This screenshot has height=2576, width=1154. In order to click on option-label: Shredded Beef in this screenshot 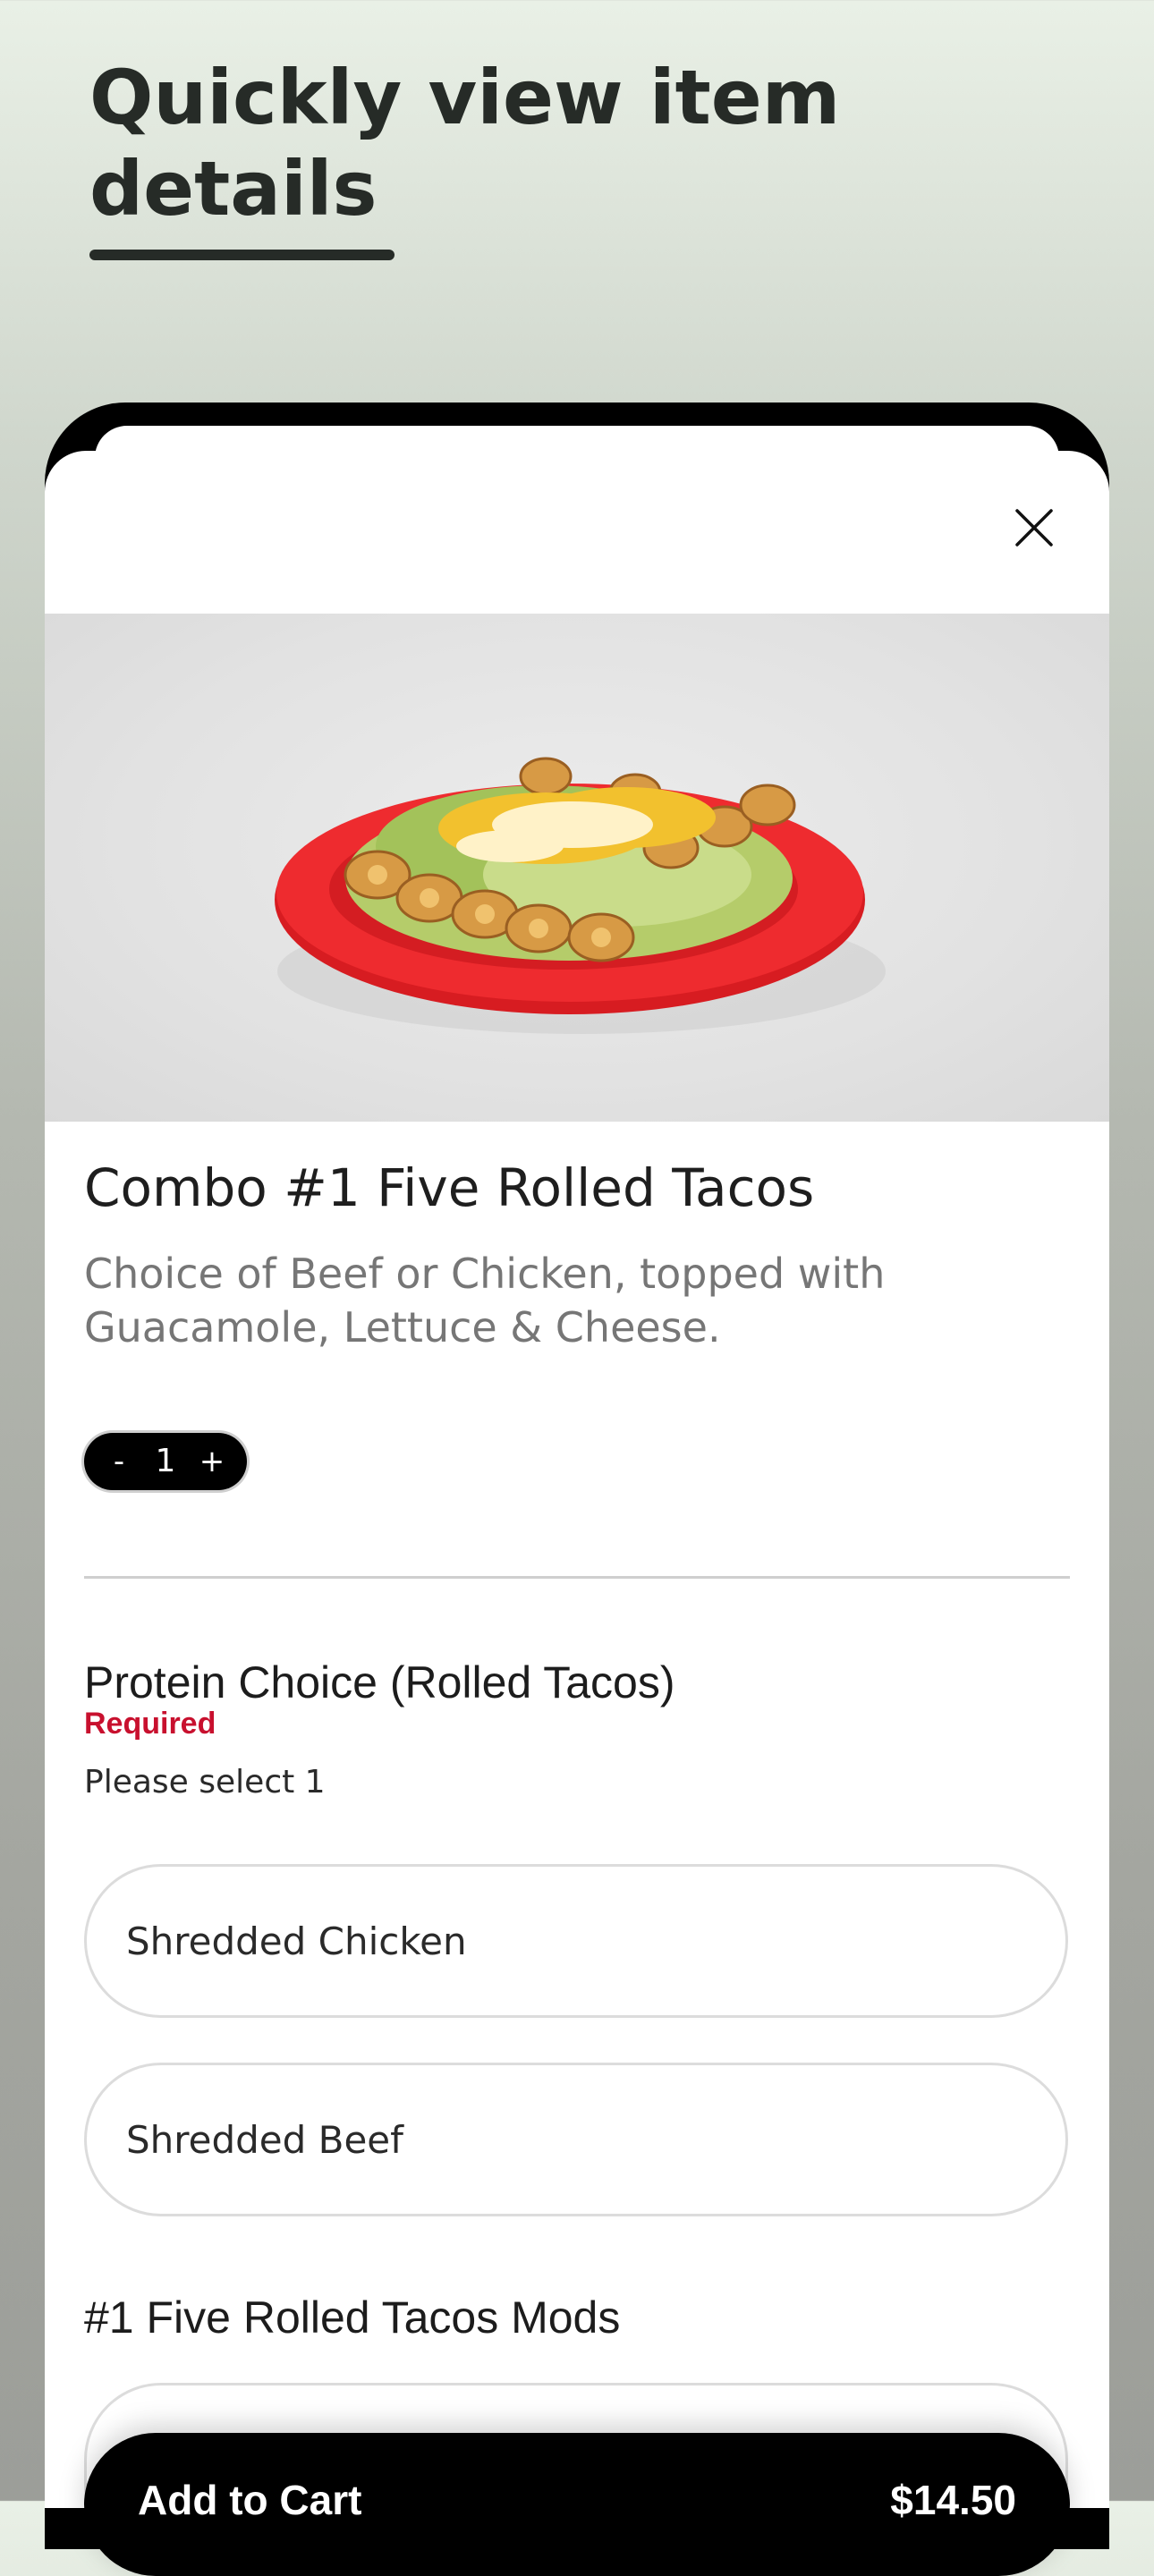, I will do `click(264, 2139)`.